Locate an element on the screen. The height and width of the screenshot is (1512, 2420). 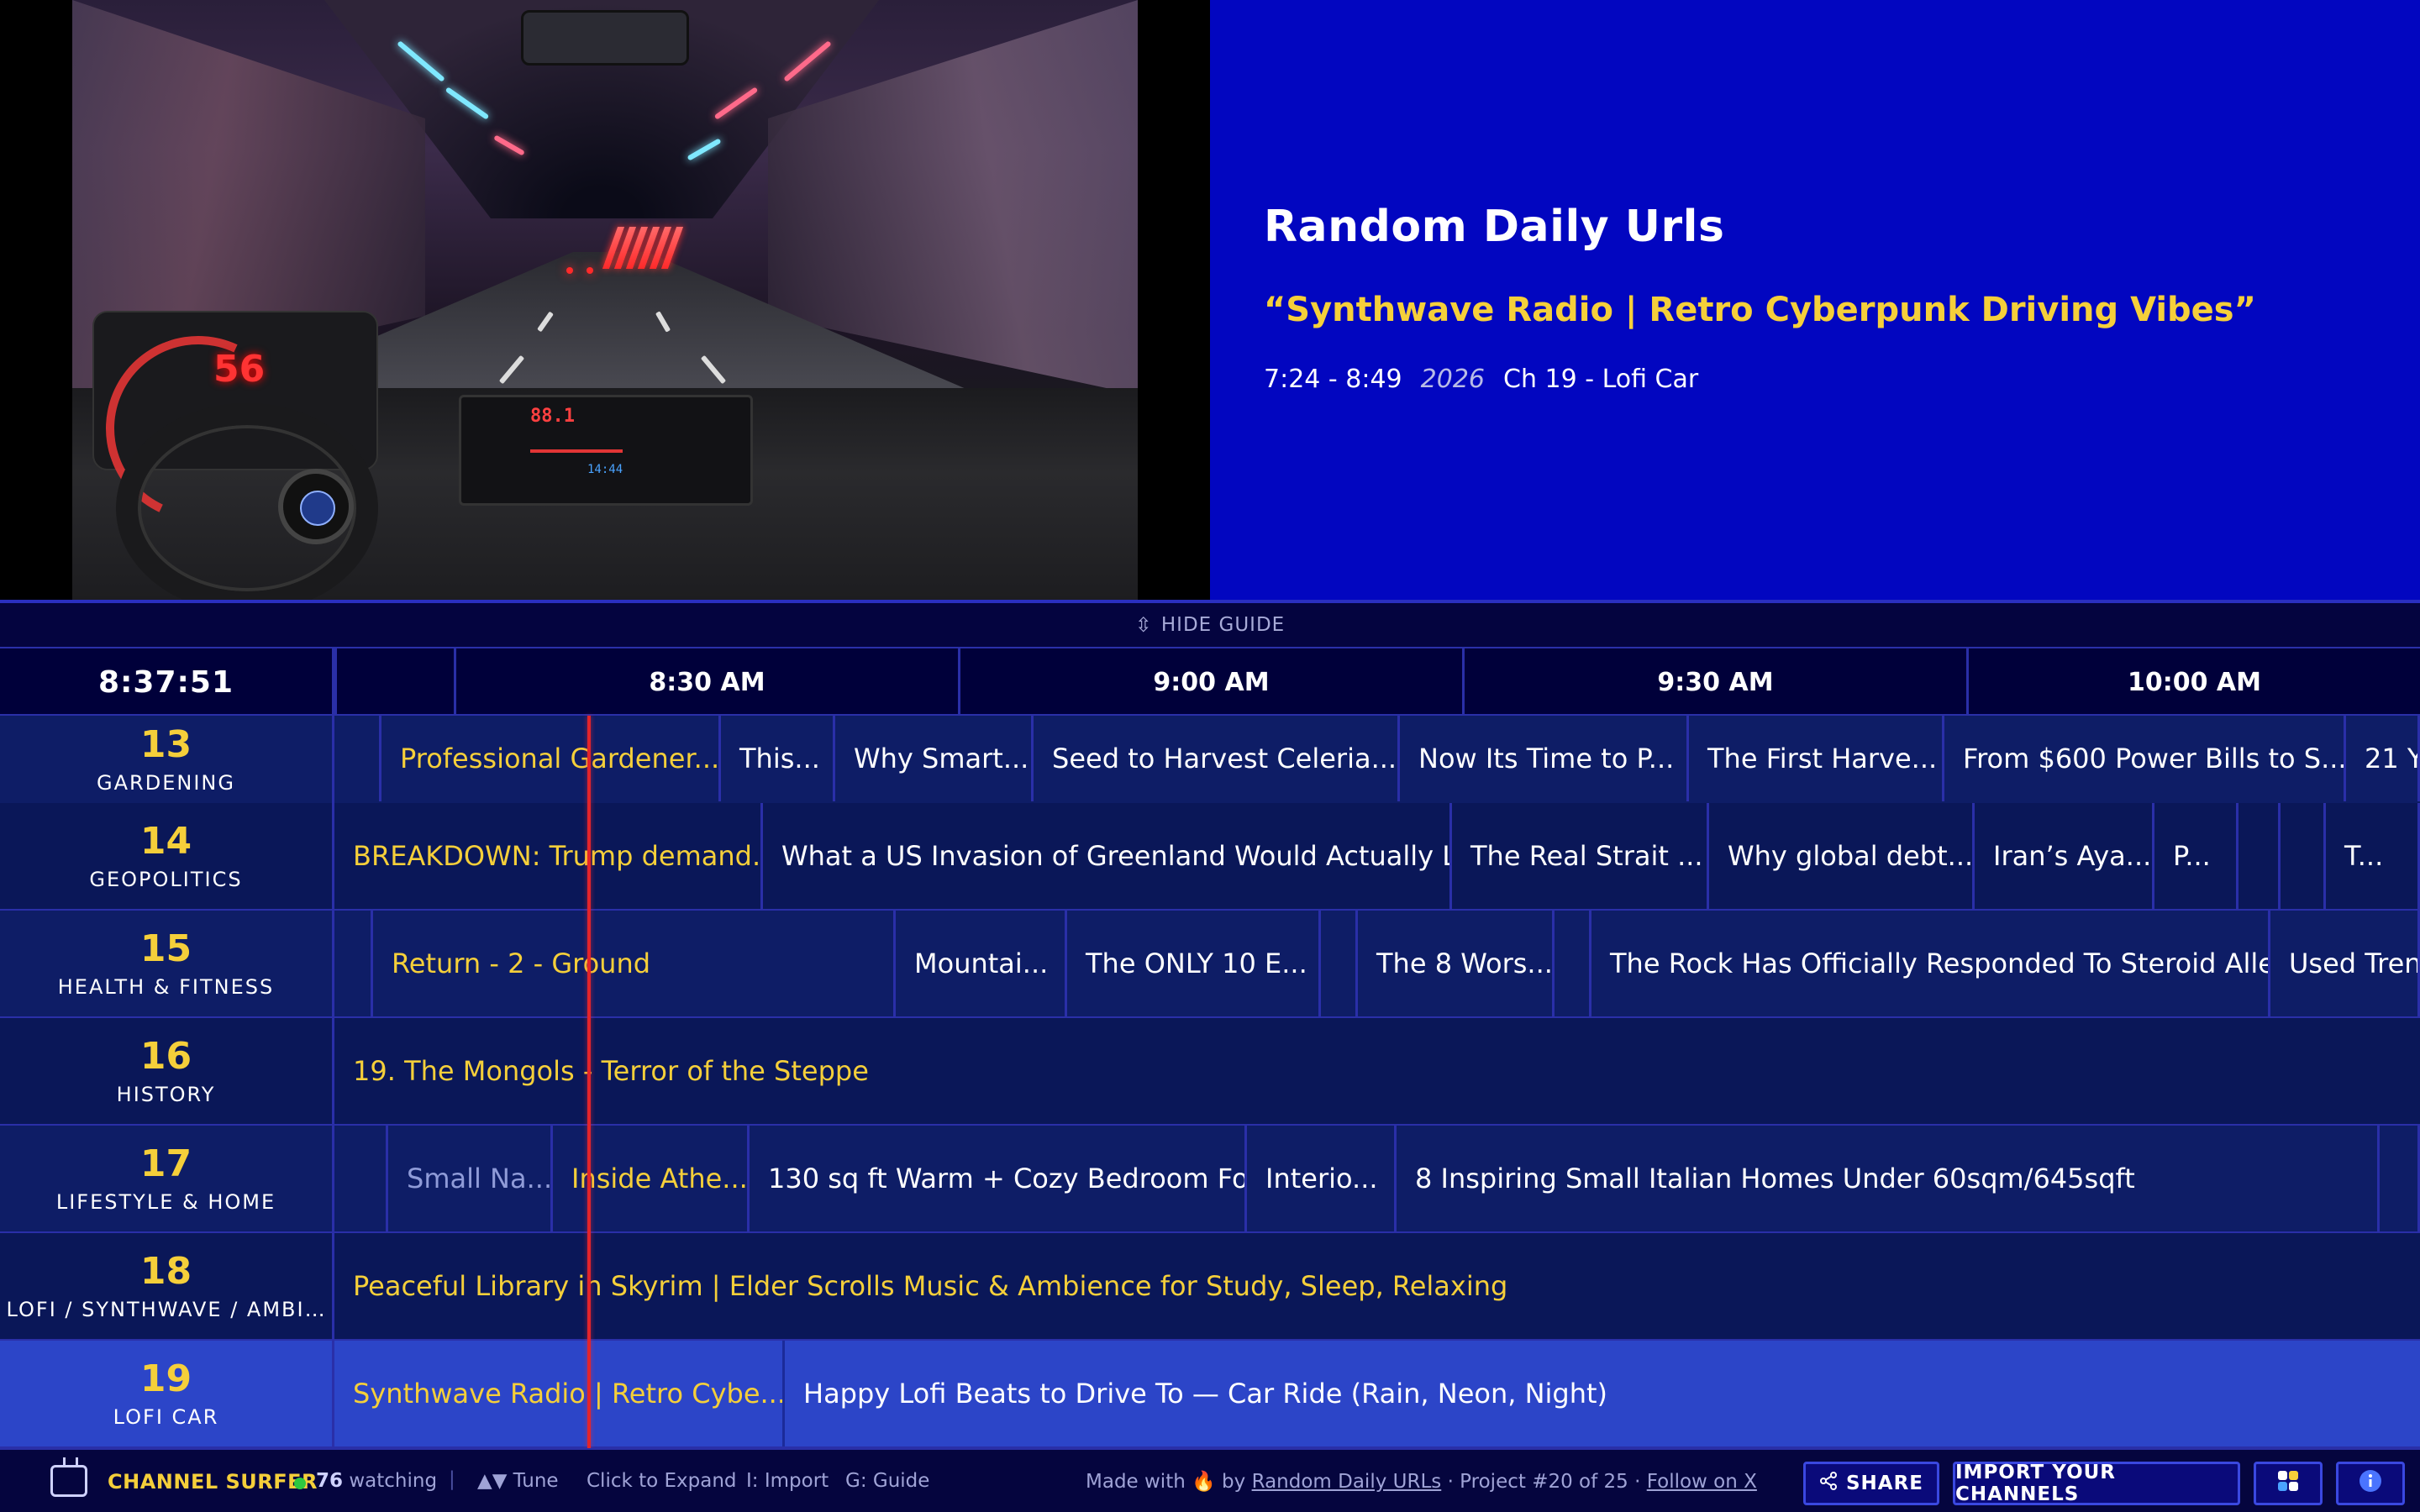
program-cell: 21 Y is located at coordinates (2383, 758).